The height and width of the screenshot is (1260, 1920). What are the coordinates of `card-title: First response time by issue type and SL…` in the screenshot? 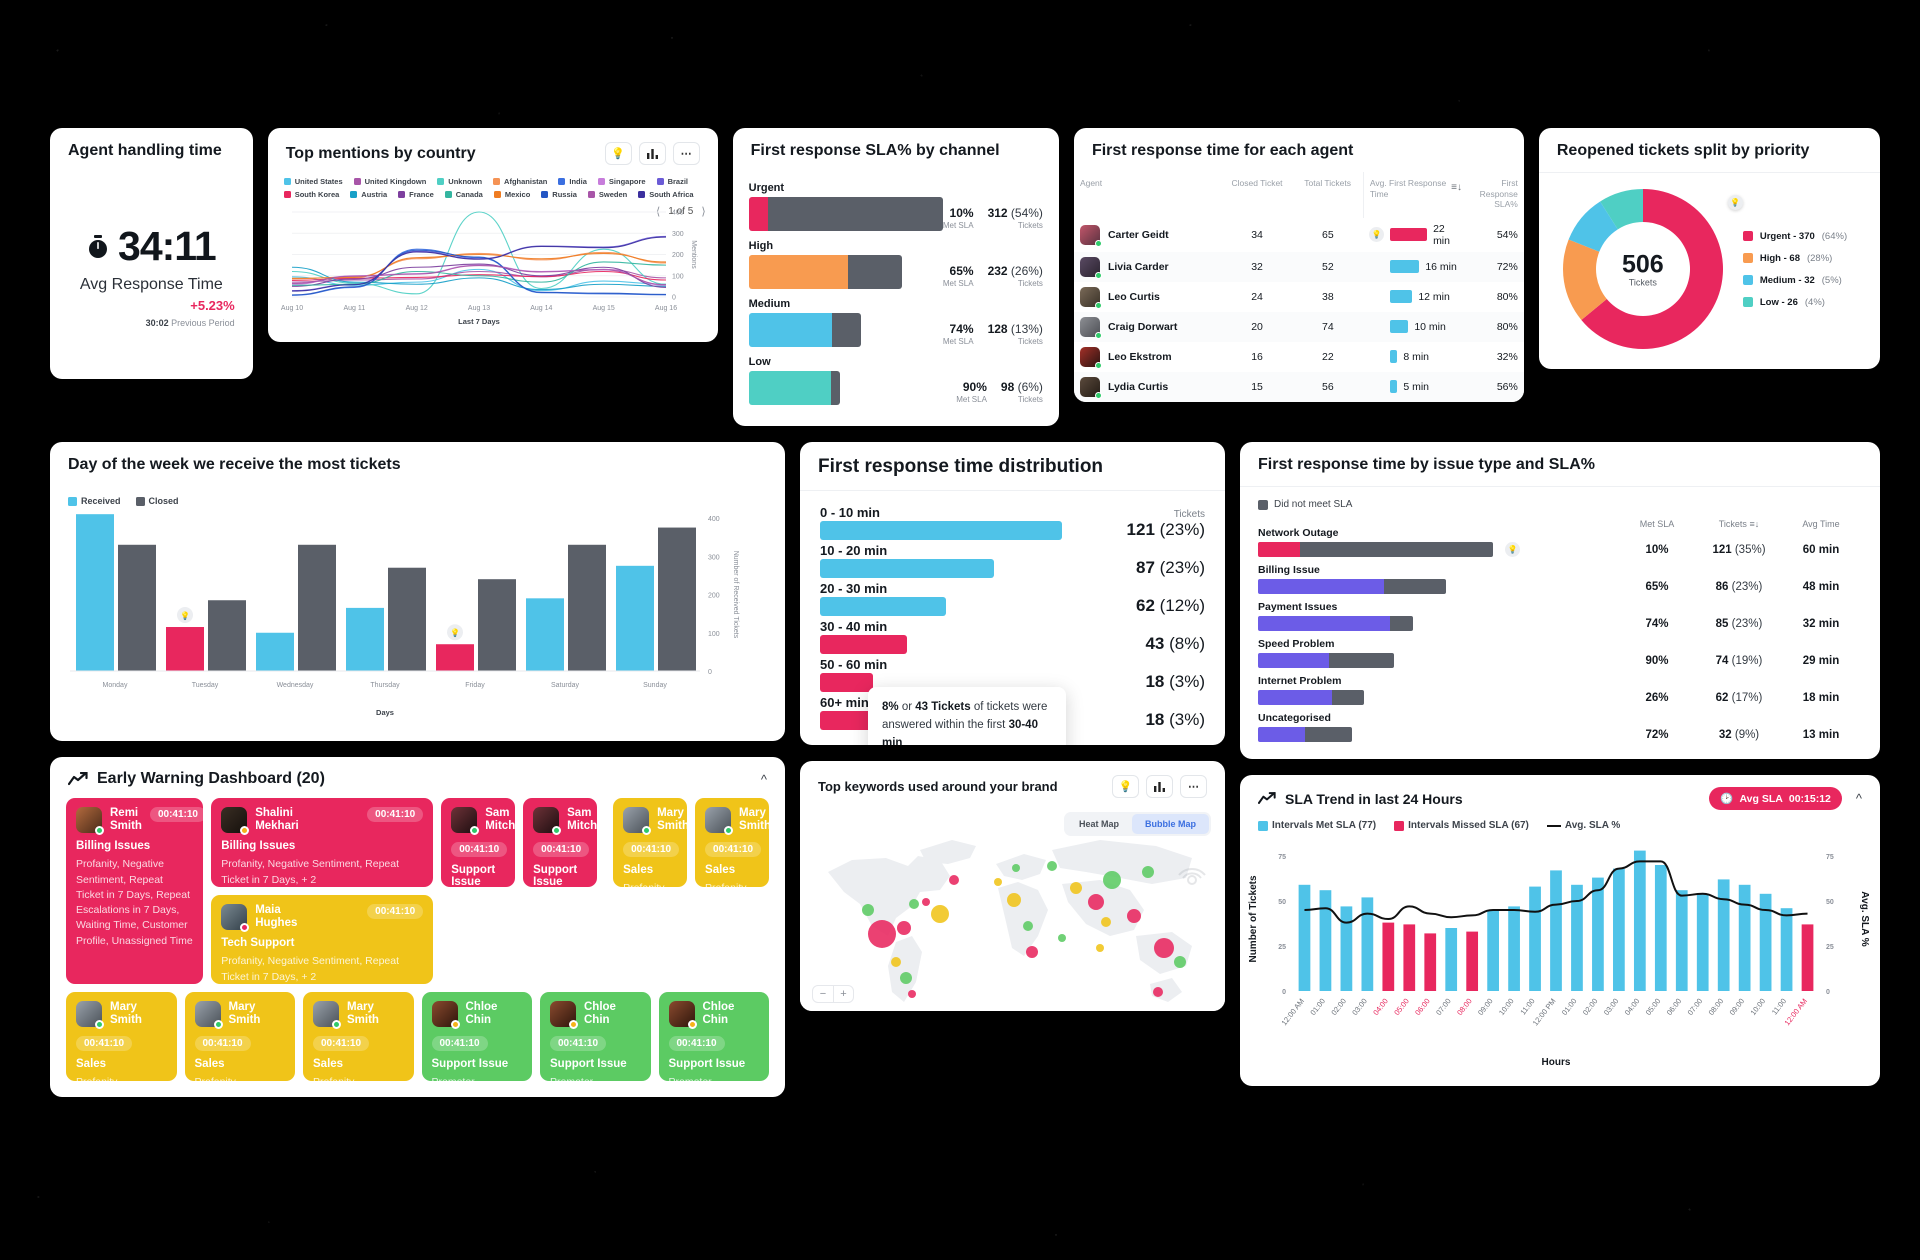 It's located at (1426, 464).